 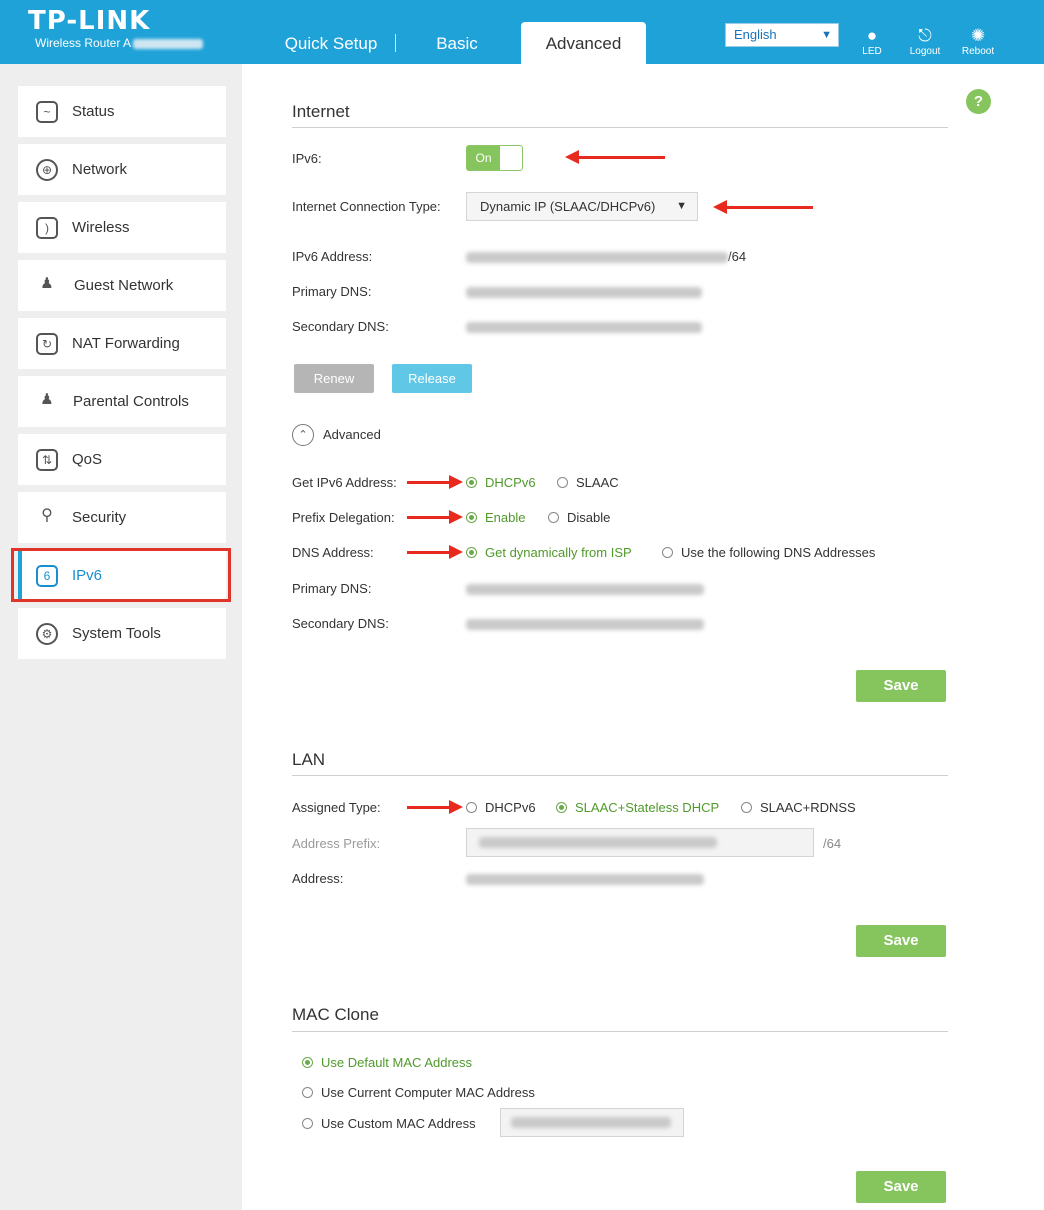 What do you see at coordinates (340, 326) in the screenshot?
I see `secondary-dns-label: Secondary DNS:` at bounding box center [340, 326].